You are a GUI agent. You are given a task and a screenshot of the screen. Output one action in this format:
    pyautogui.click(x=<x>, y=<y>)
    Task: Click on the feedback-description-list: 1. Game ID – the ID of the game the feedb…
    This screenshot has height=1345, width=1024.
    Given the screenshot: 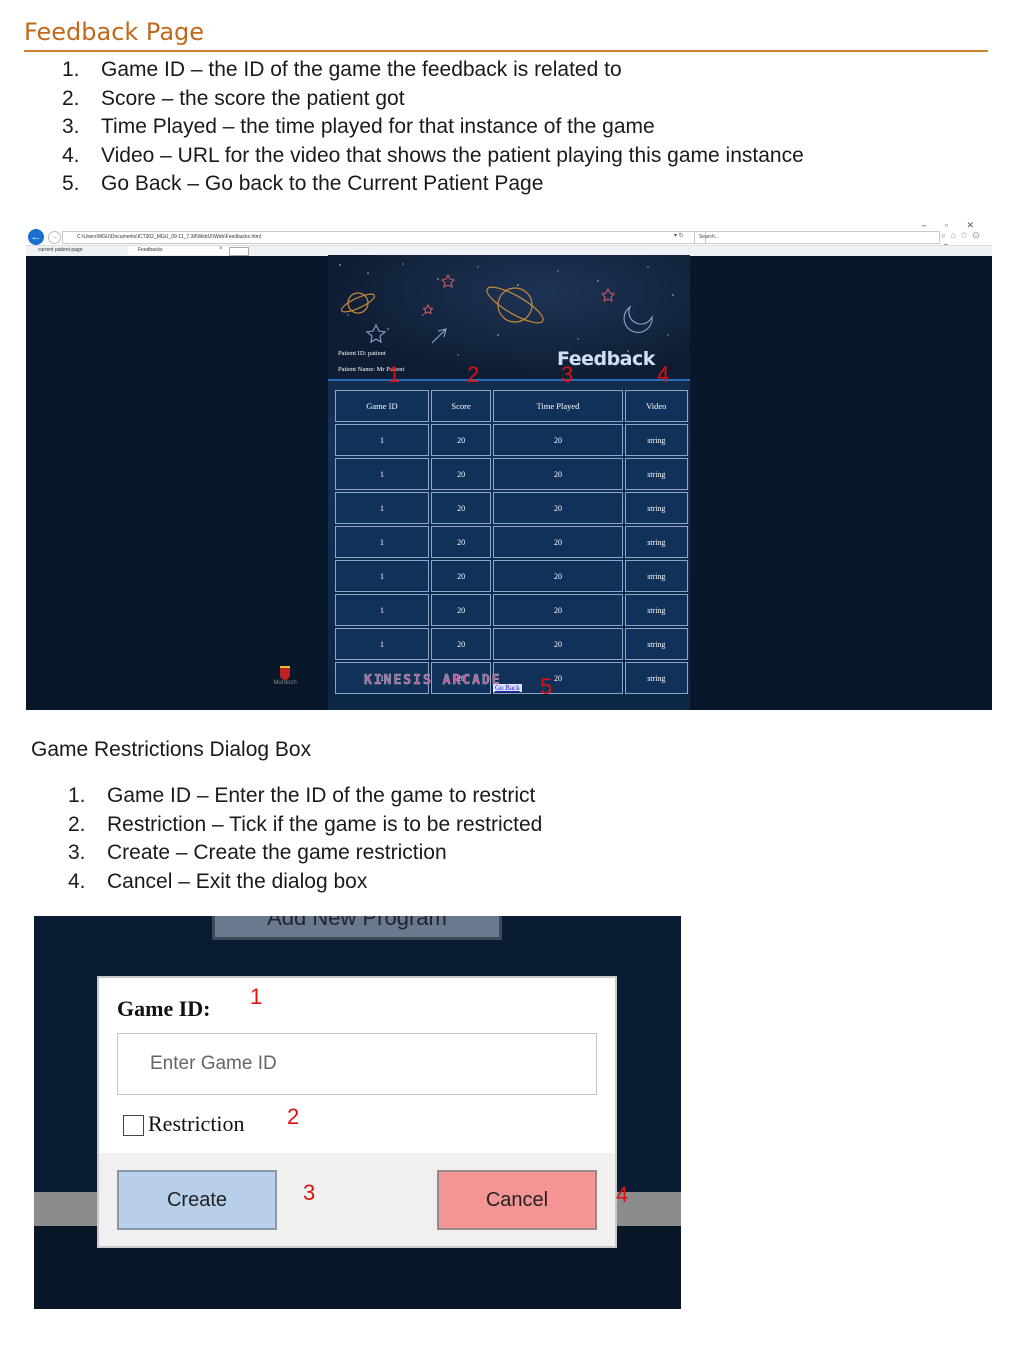 What is the action you would take?
    pyautogui.click(x=433, y=127)
    